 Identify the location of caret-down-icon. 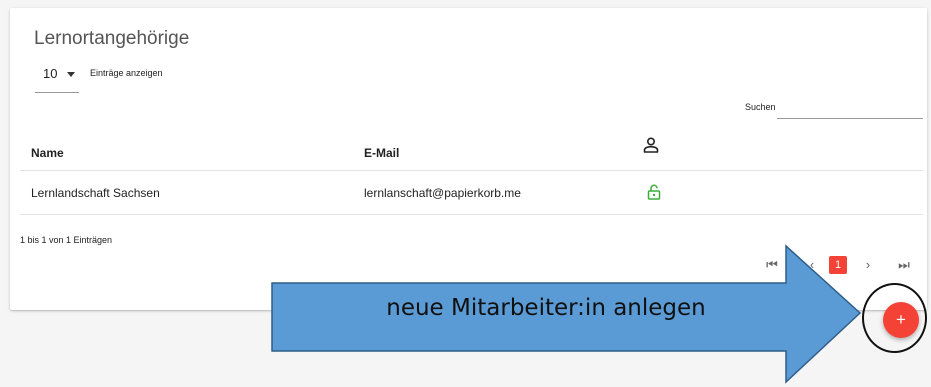
(71, 74).